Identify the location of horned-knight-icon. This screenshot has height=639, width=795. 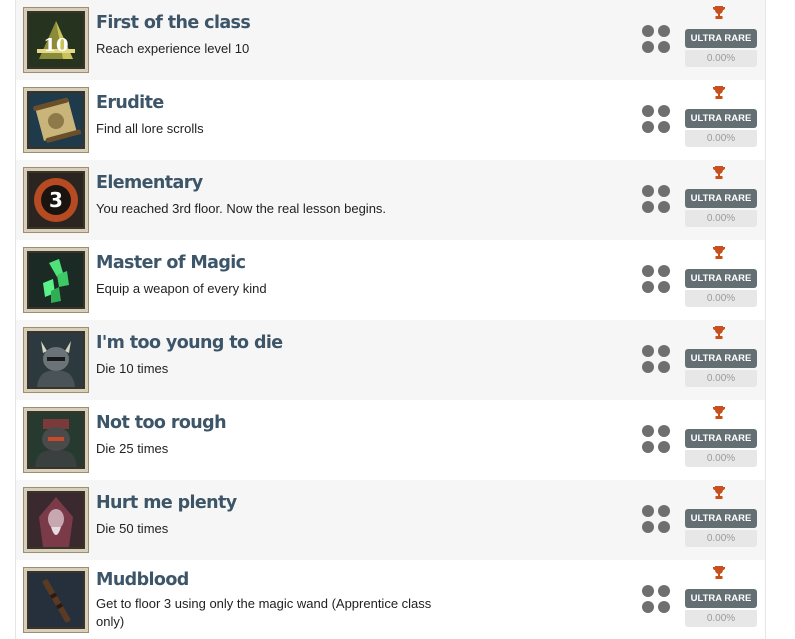
(56, 360).